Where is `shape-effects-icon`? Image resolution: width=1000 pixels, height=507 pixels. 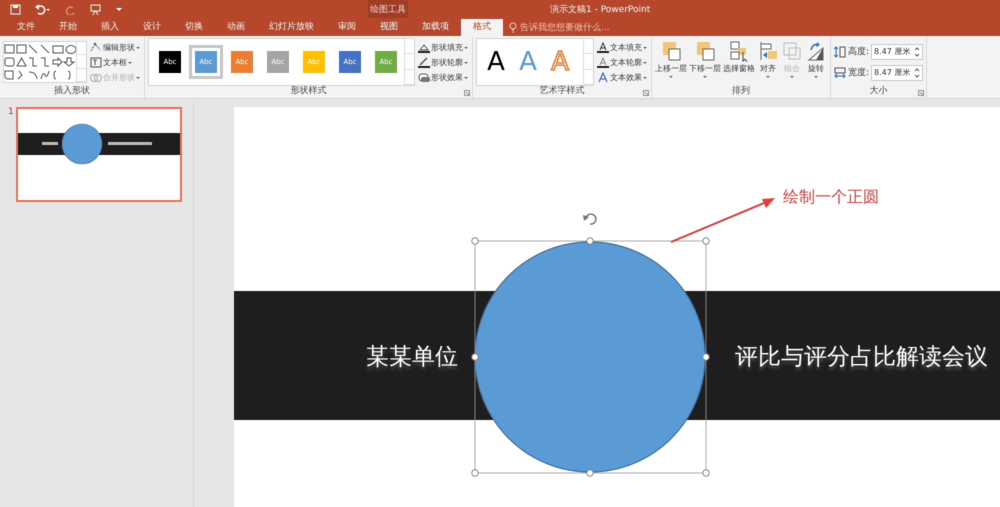
shape-effects-icon is located at coordinates (424, 77).